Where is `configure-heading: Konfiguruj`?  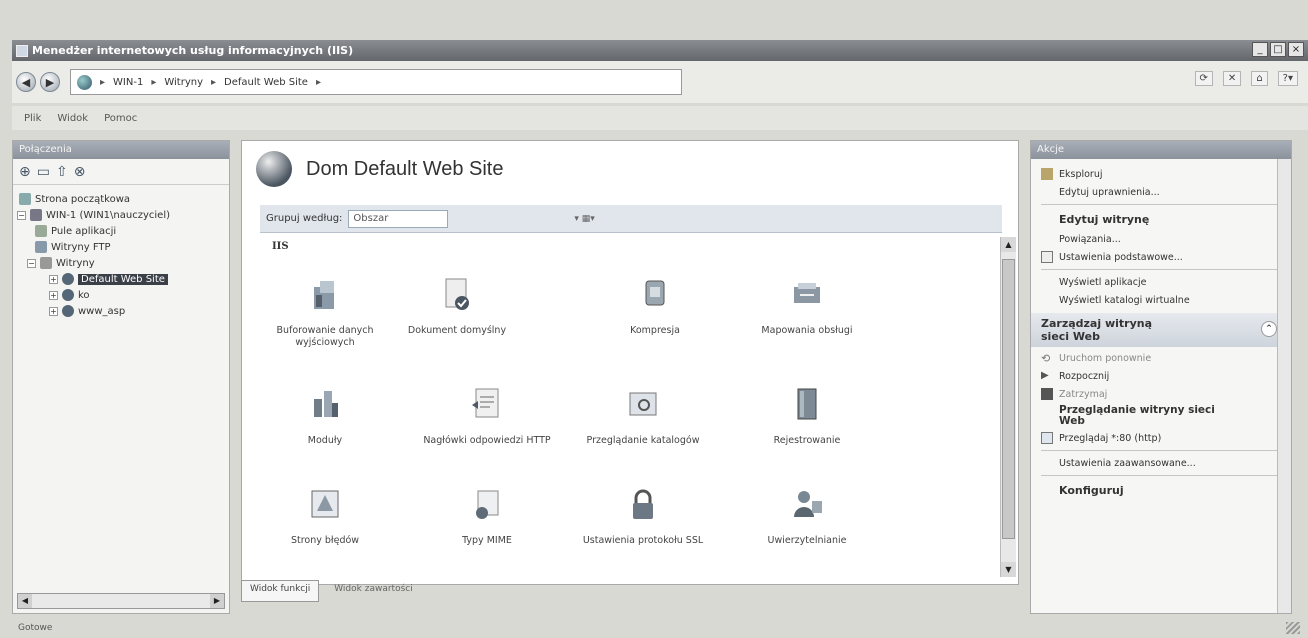 configure-heading: Konfiguruj is located at coordinates (1091, 490).